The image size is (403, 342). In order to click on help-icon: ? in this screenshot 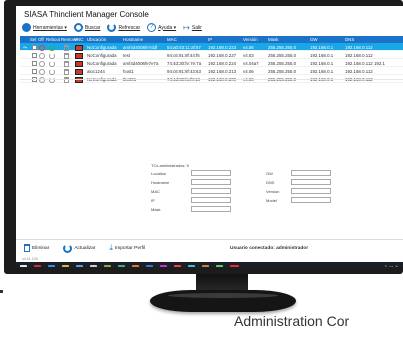, I will do `click(152, 27)`.